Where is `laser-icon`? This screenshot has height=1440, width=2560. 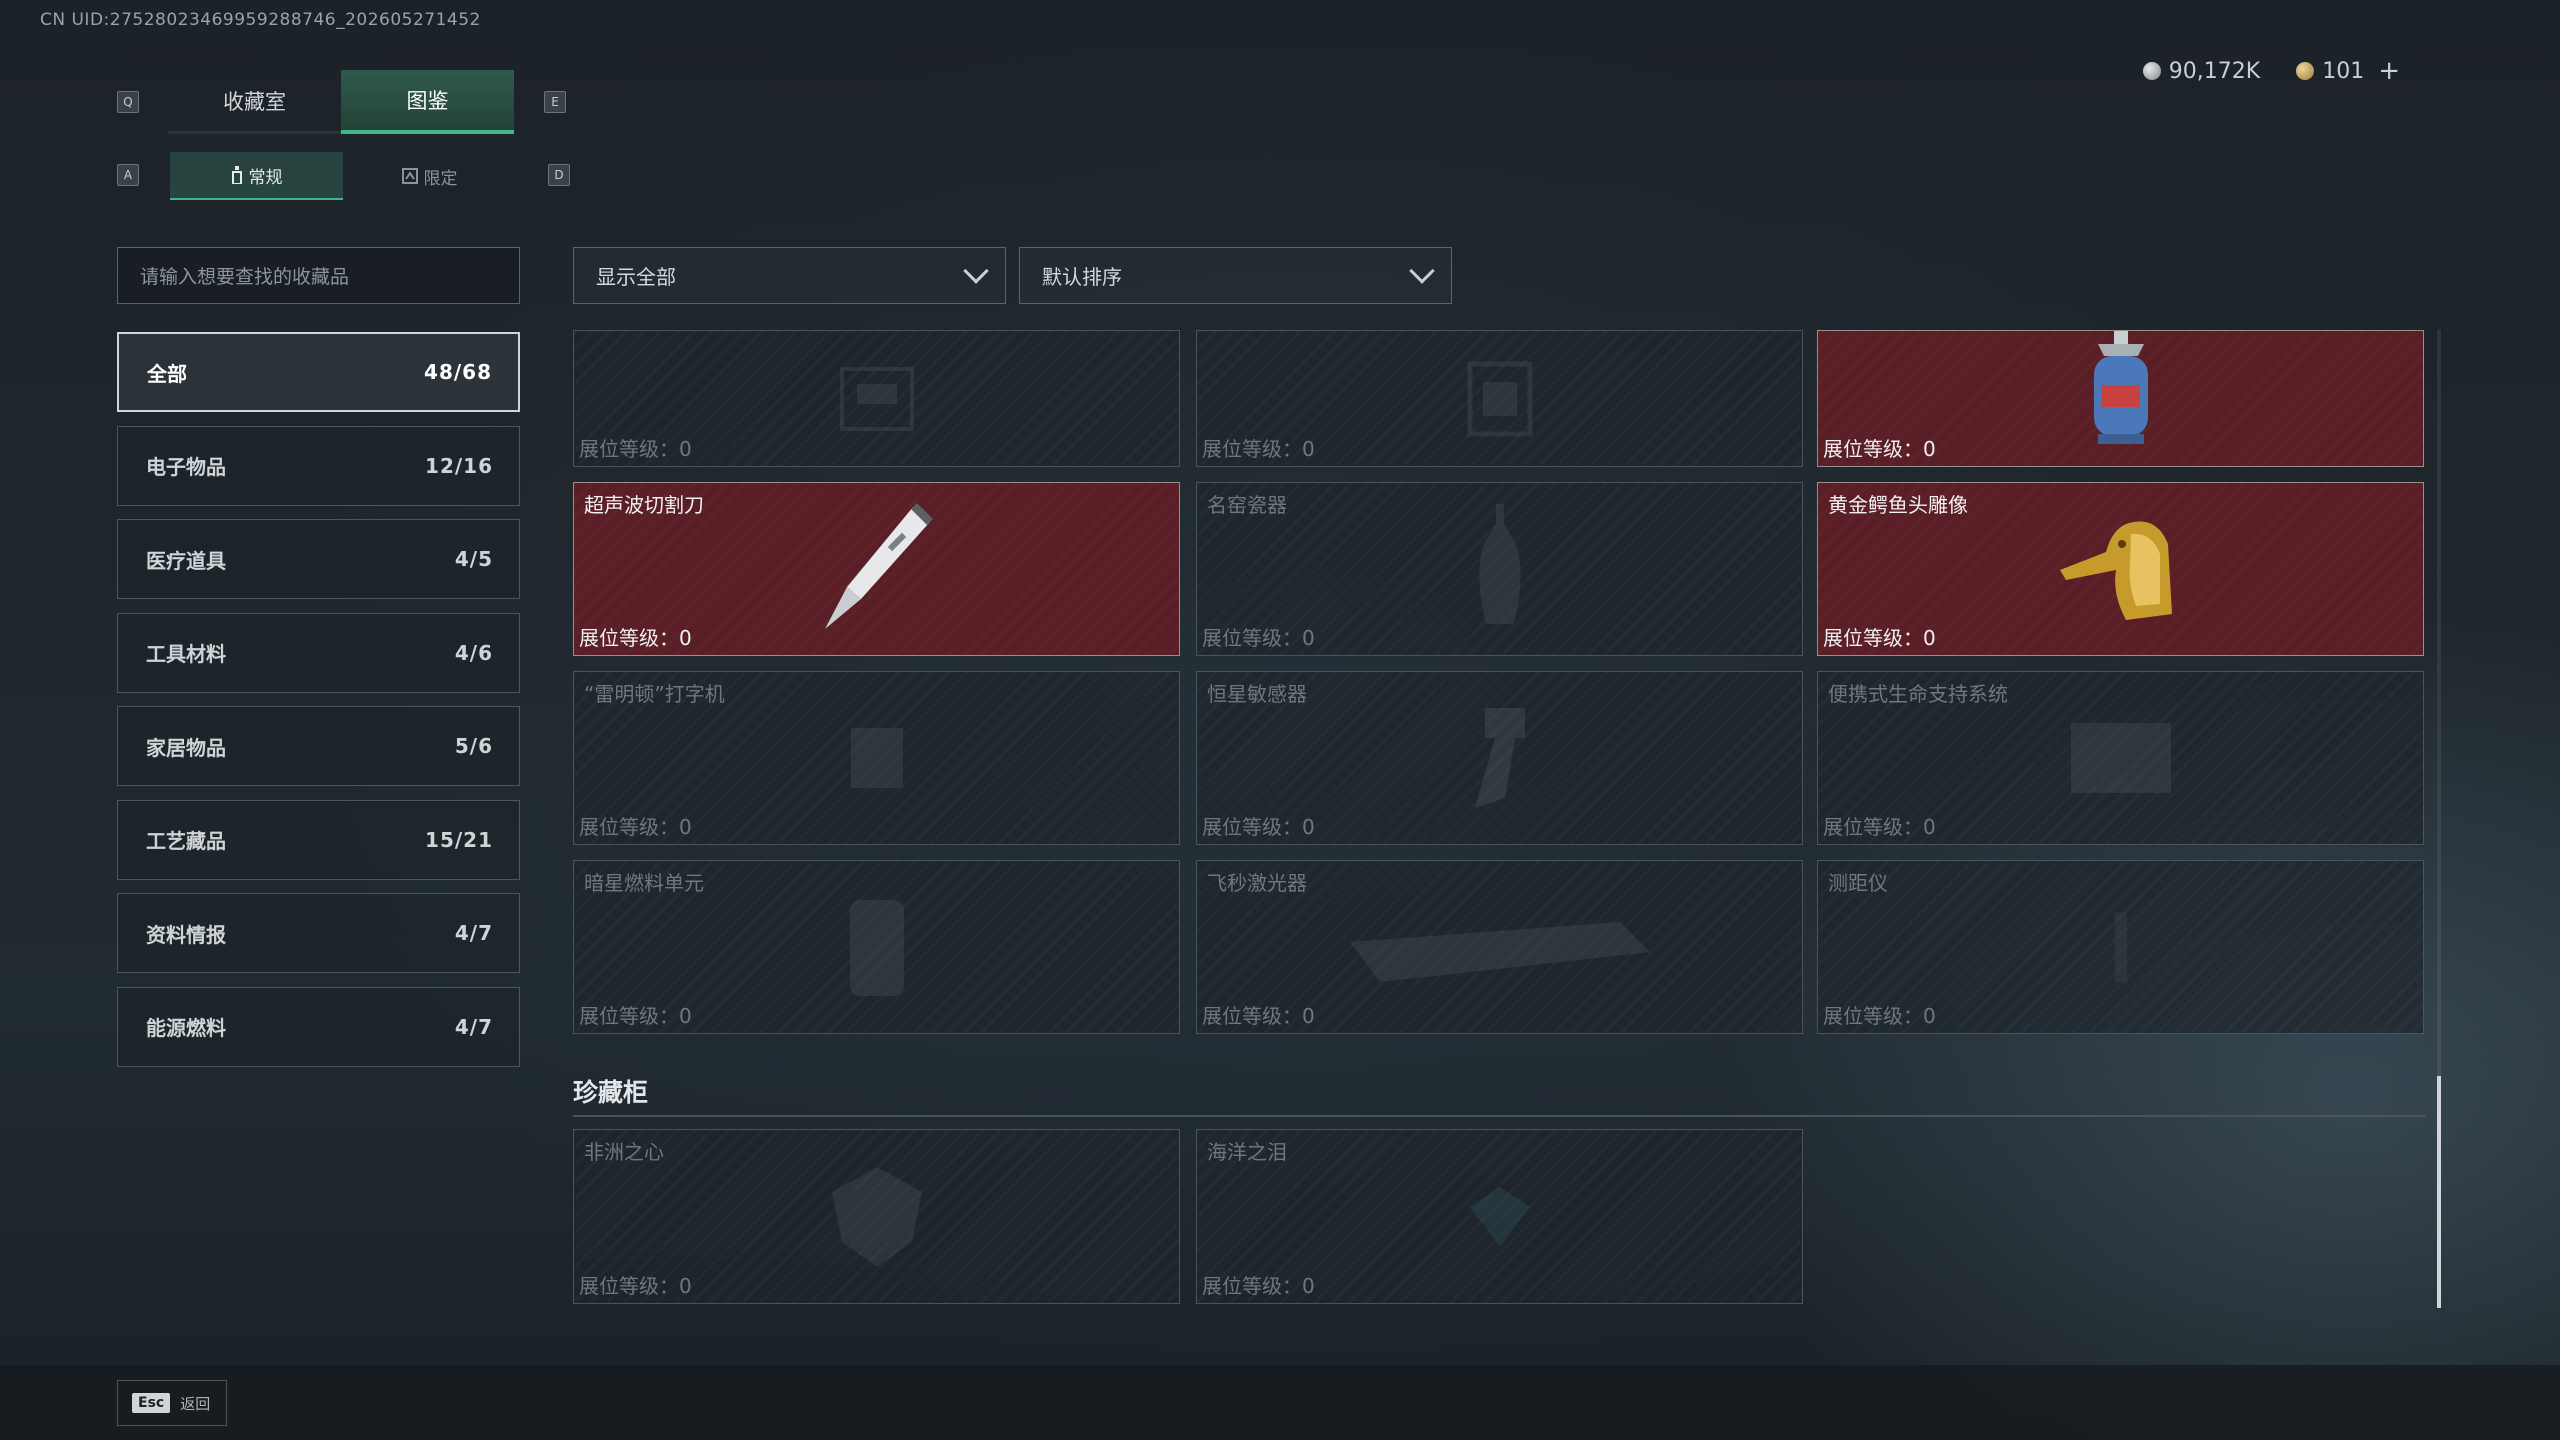 laser-icon is located at coordinates (1499, 952).